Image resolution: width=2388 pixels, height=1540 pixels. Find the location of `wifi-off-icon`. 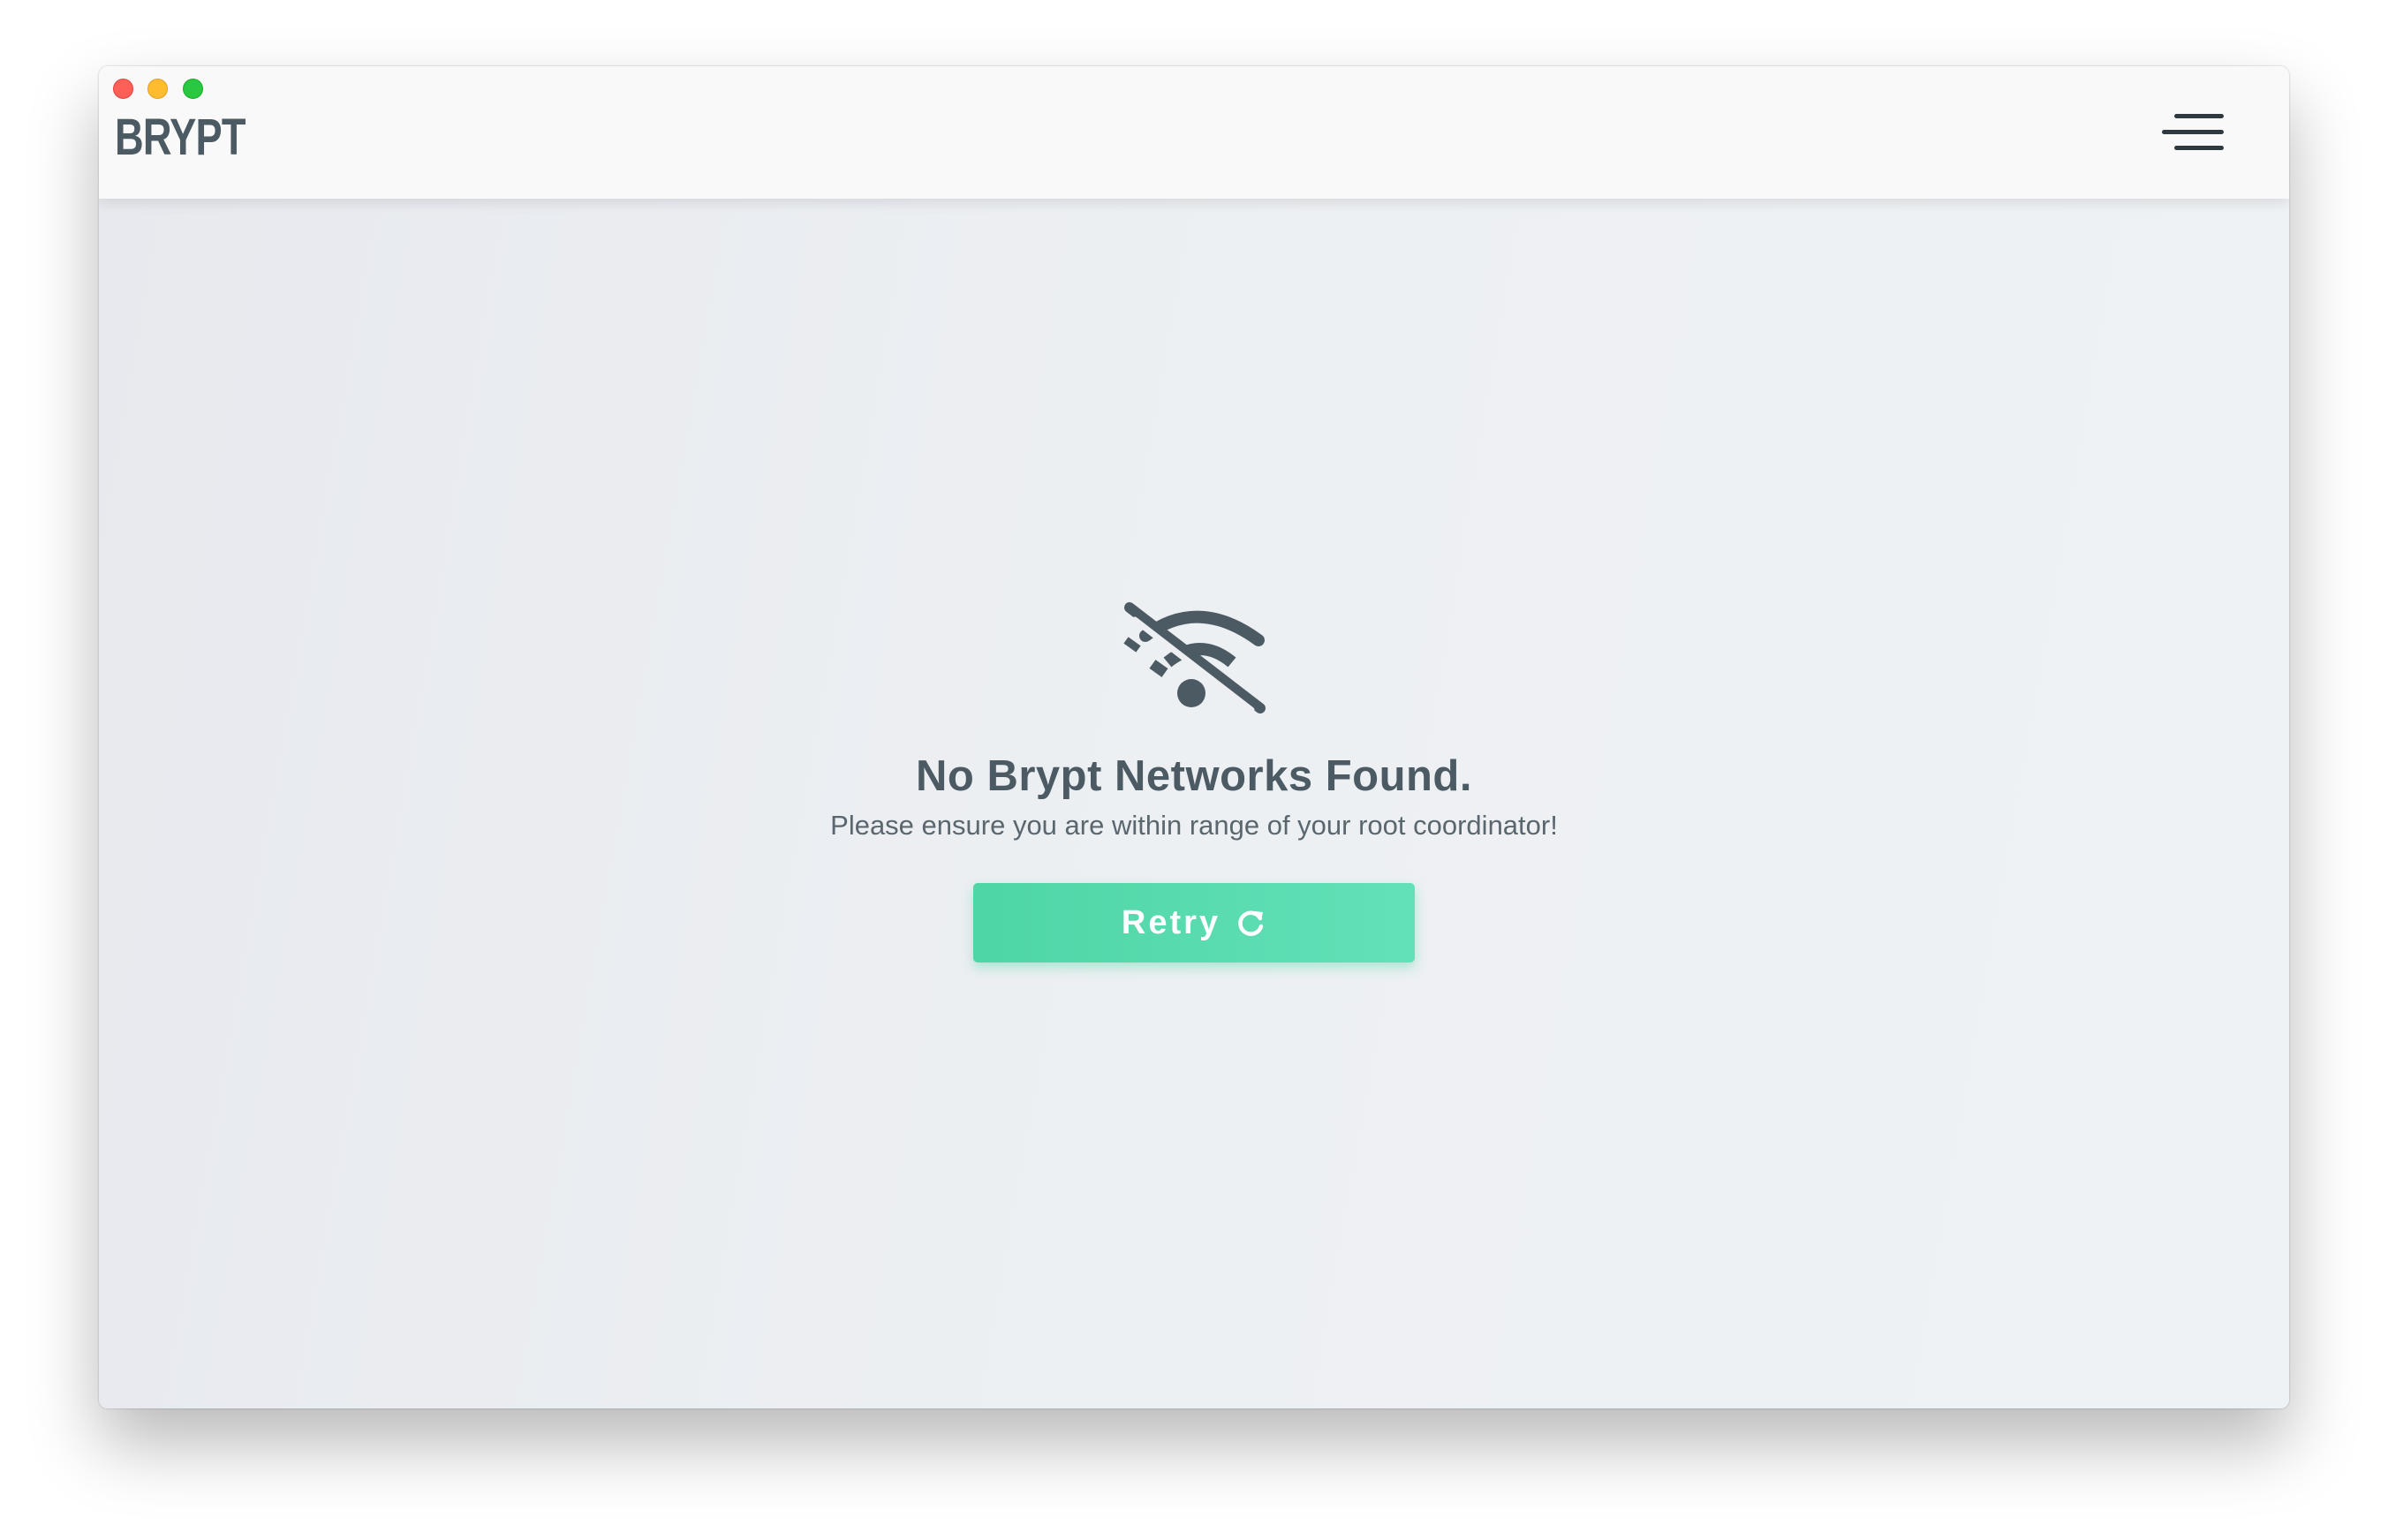

wifi-off-icon is located at coordinates (1194, 657).